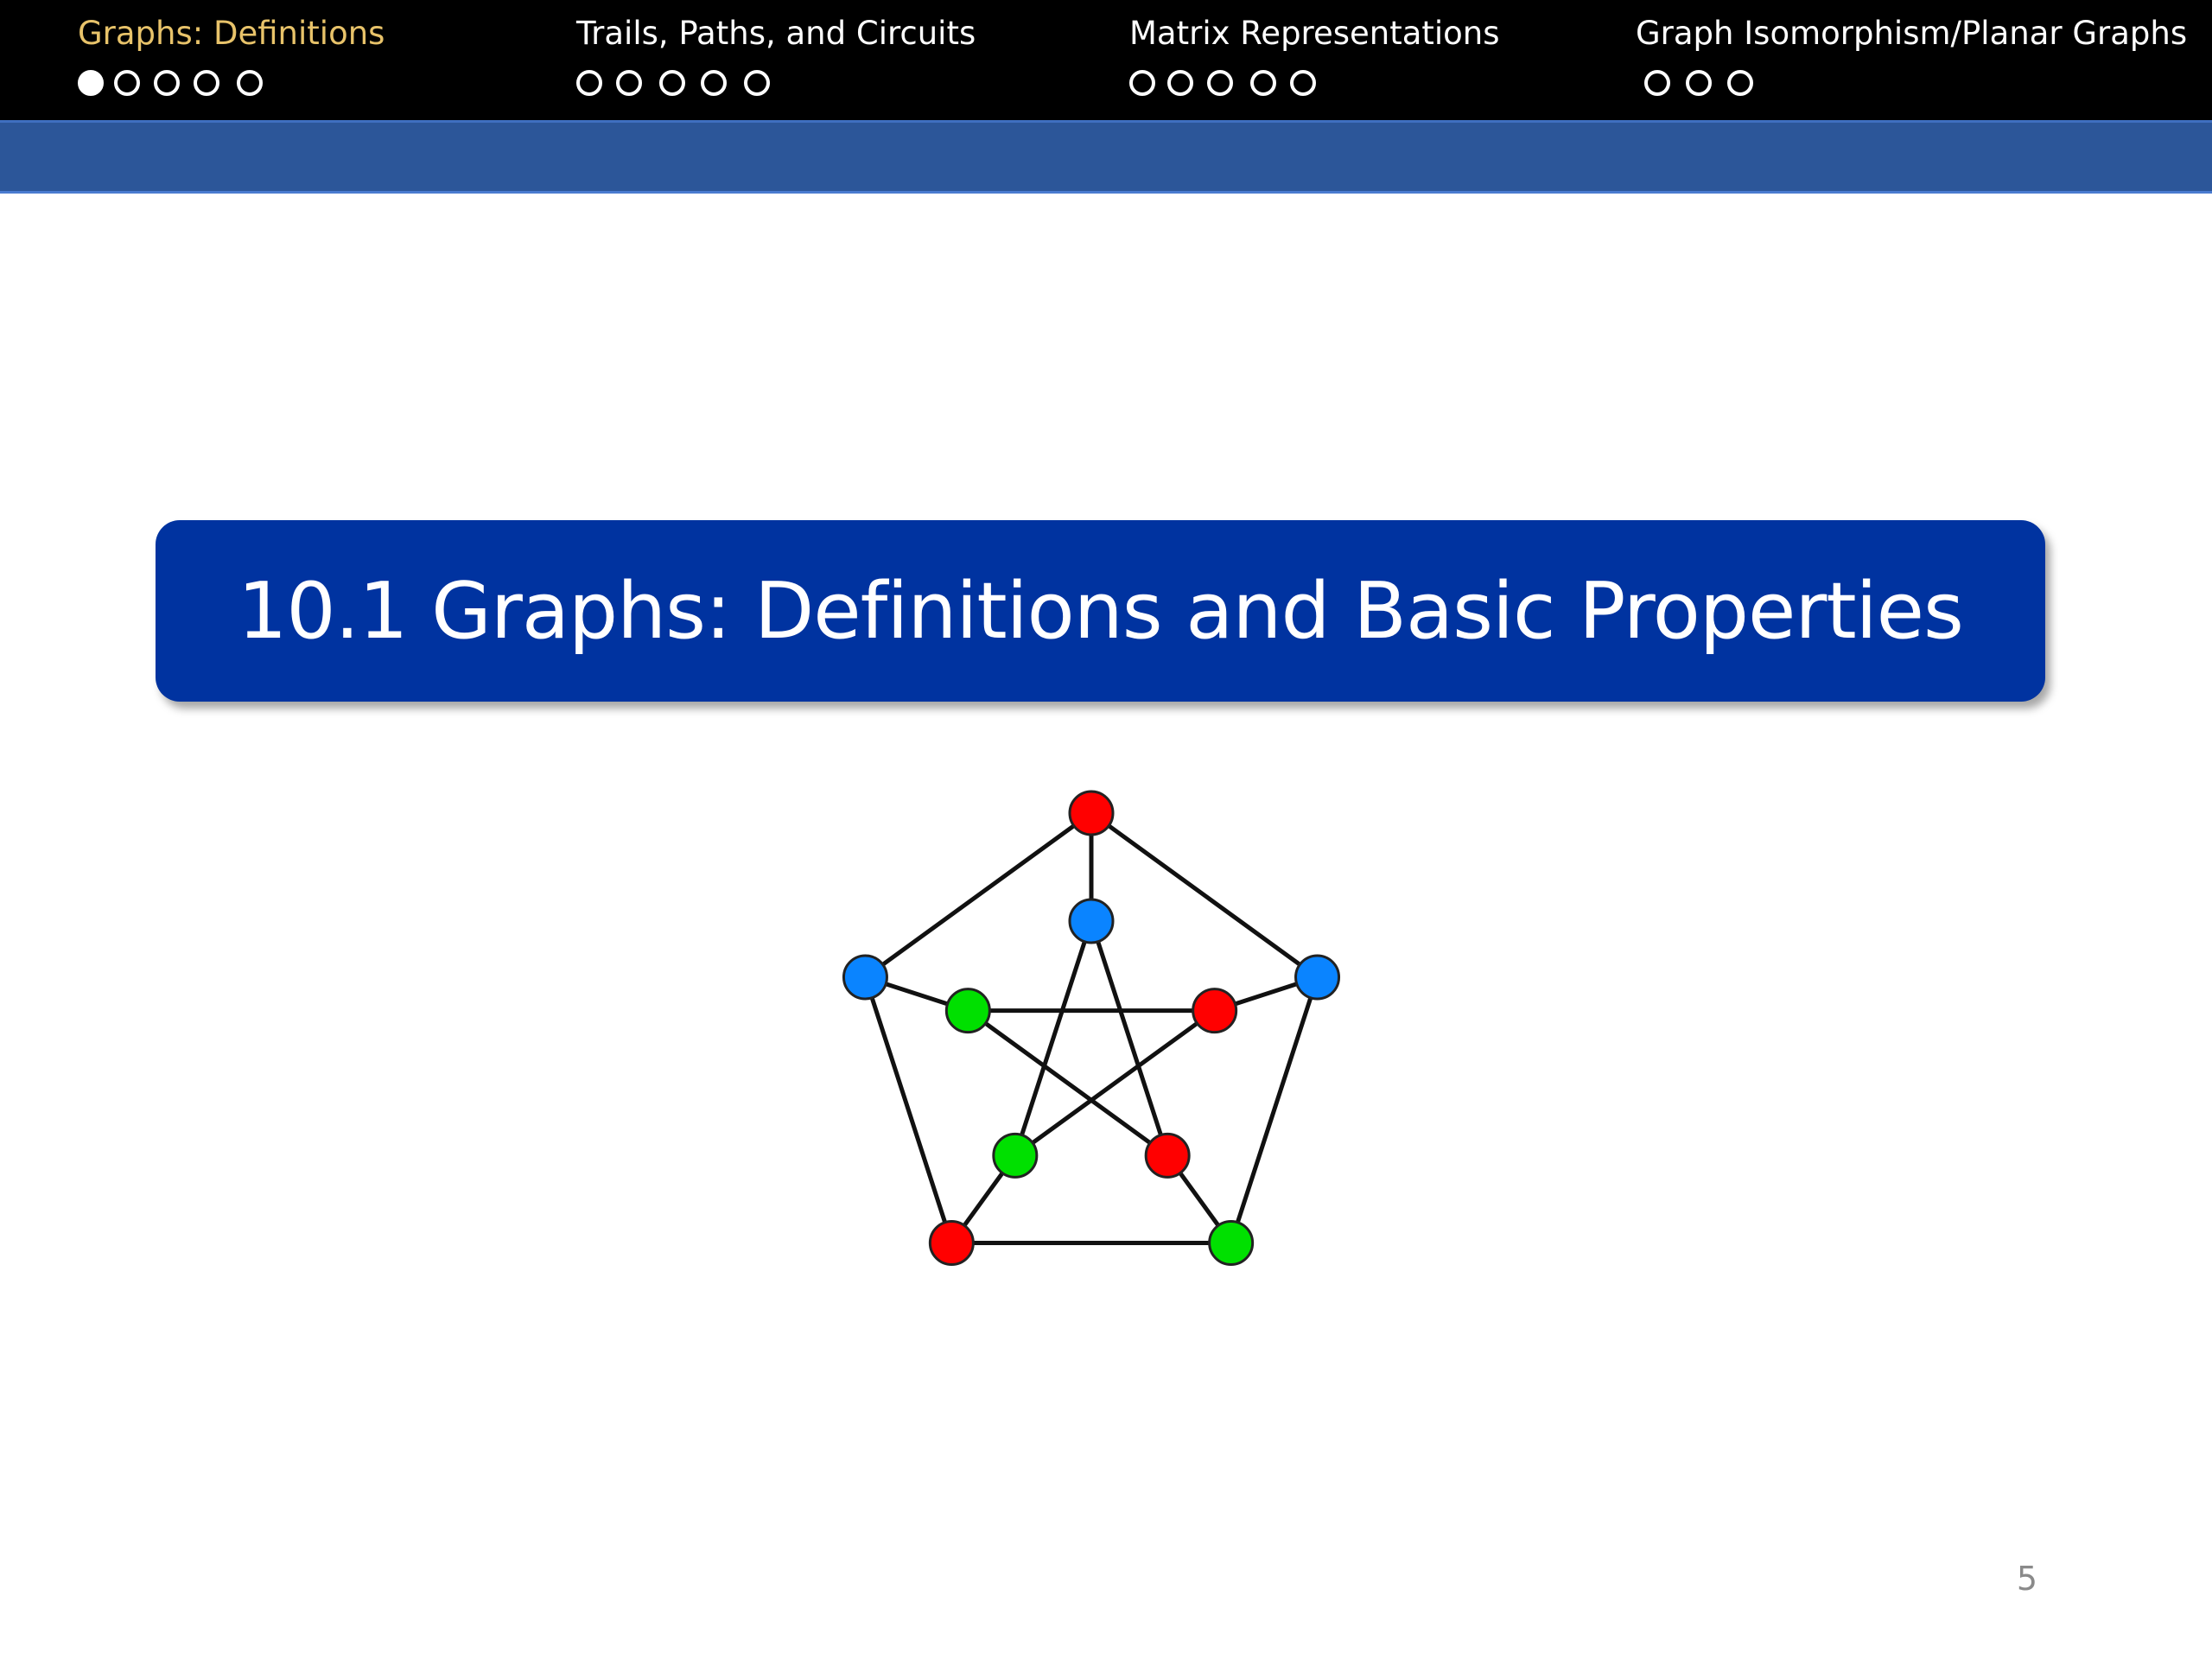 The width and height of the screenshot is (2212, 1659). I want to click on nav-dot-current, so click(91, 83).